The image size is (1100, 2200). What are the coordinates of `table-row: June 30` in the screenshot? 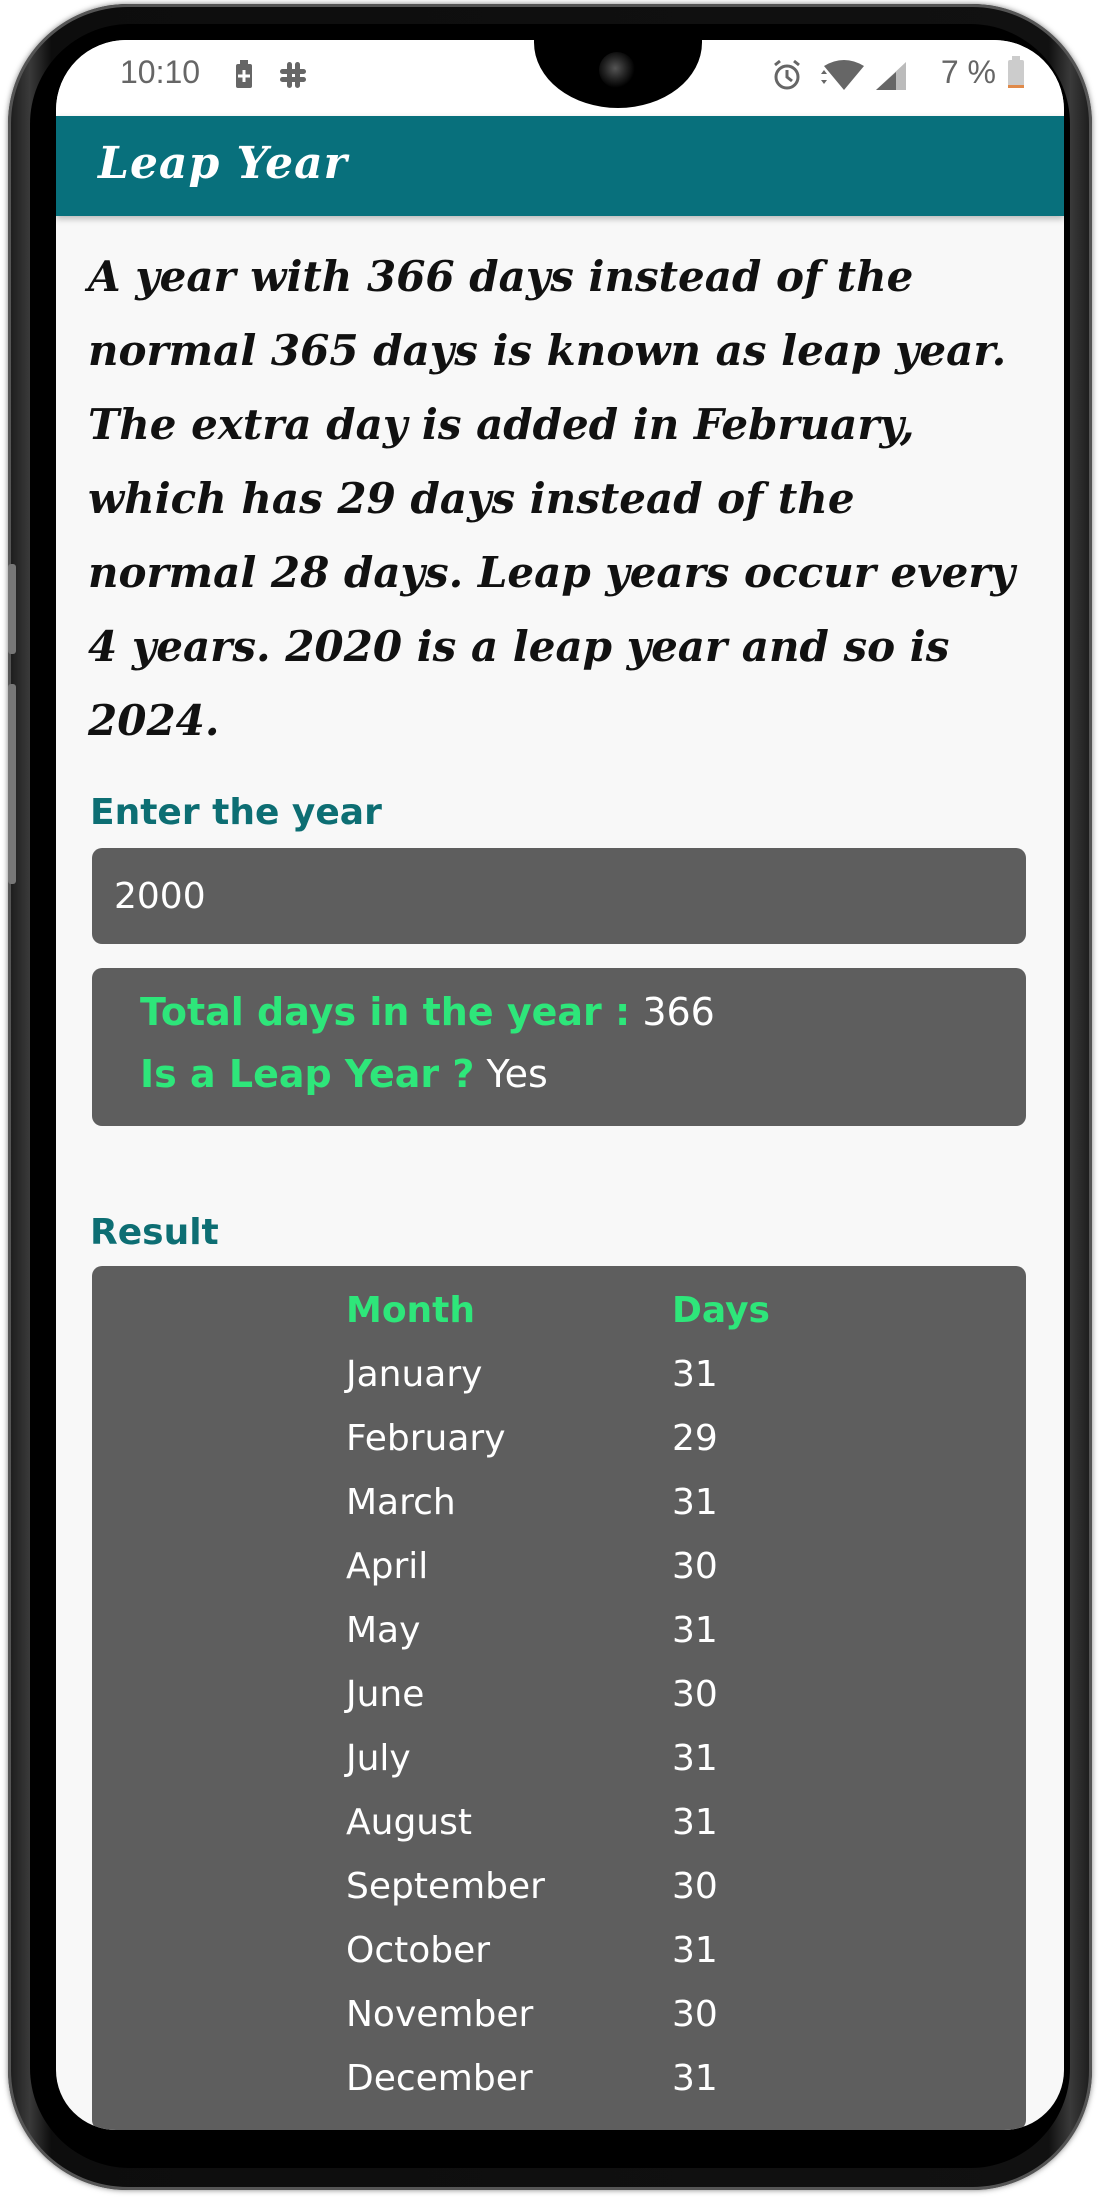 It's located at (558, 1694).